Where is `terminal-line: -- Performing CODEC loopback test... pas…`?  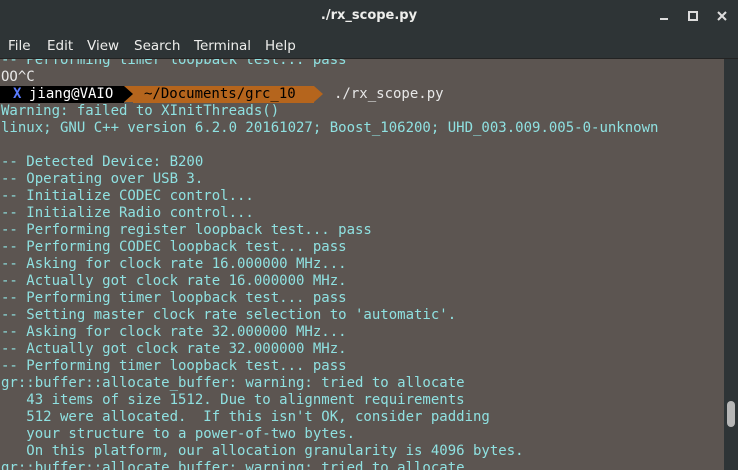 terminal-line: -- Performing CODEC loopback test... pas… is located at coordinates (174, 247).